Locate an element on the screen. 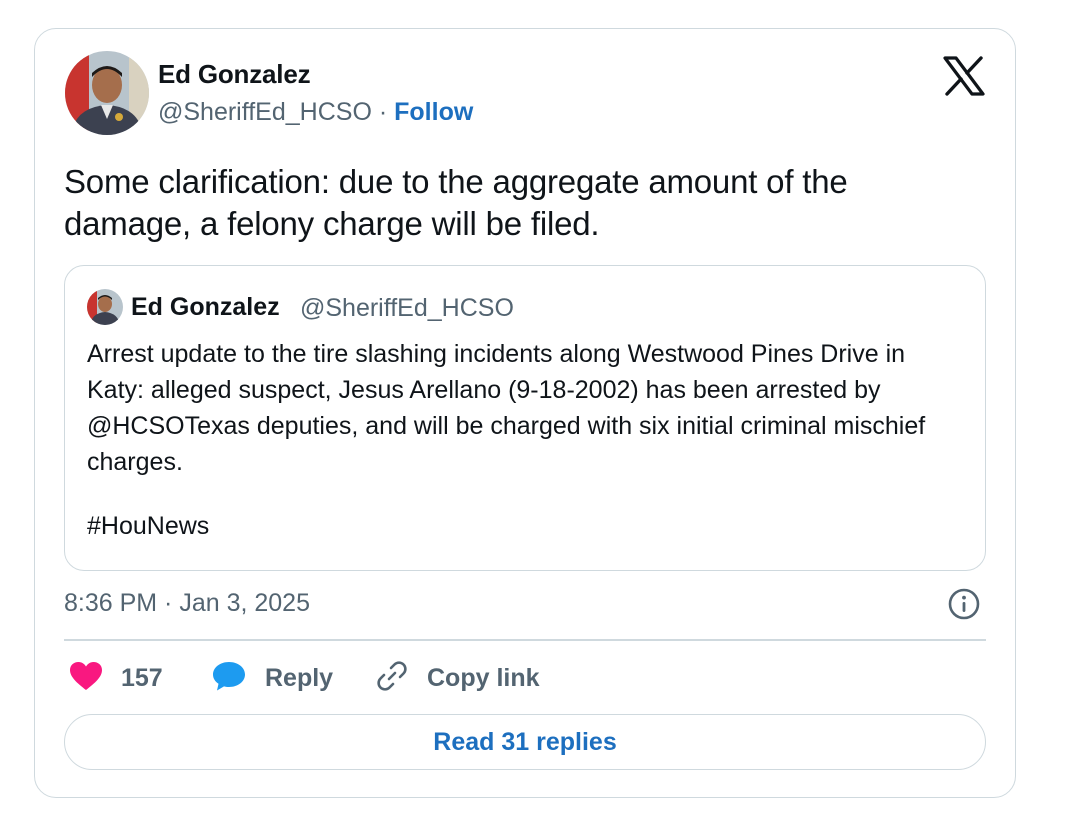 Image resolution: width=1080 pixels, height=826 pixels. author-name: Ed Gonzalez is located at coordinates (234, 74).